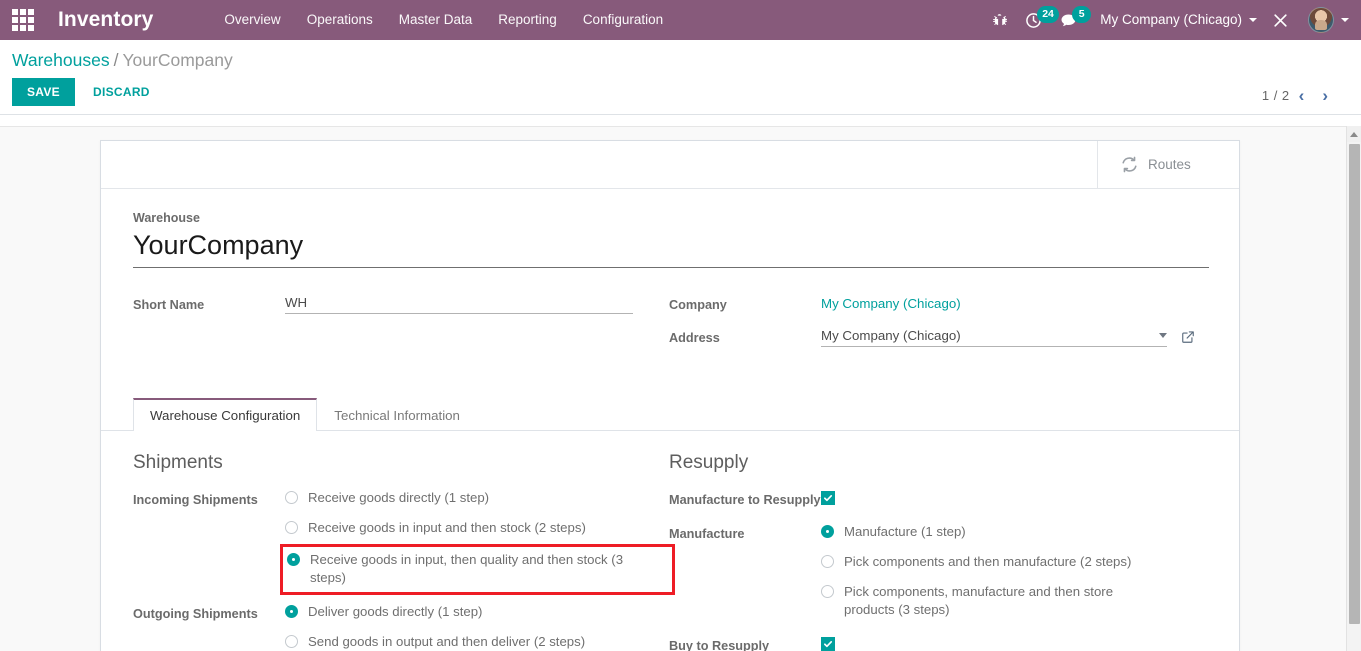 The image size is (1361, 651). What do you see at coordinates (395, 611) in the screenshot?
I see `outgoing-option-1-step-label: Deliver goods directly (1 step)` at bounding box center [395, 611].